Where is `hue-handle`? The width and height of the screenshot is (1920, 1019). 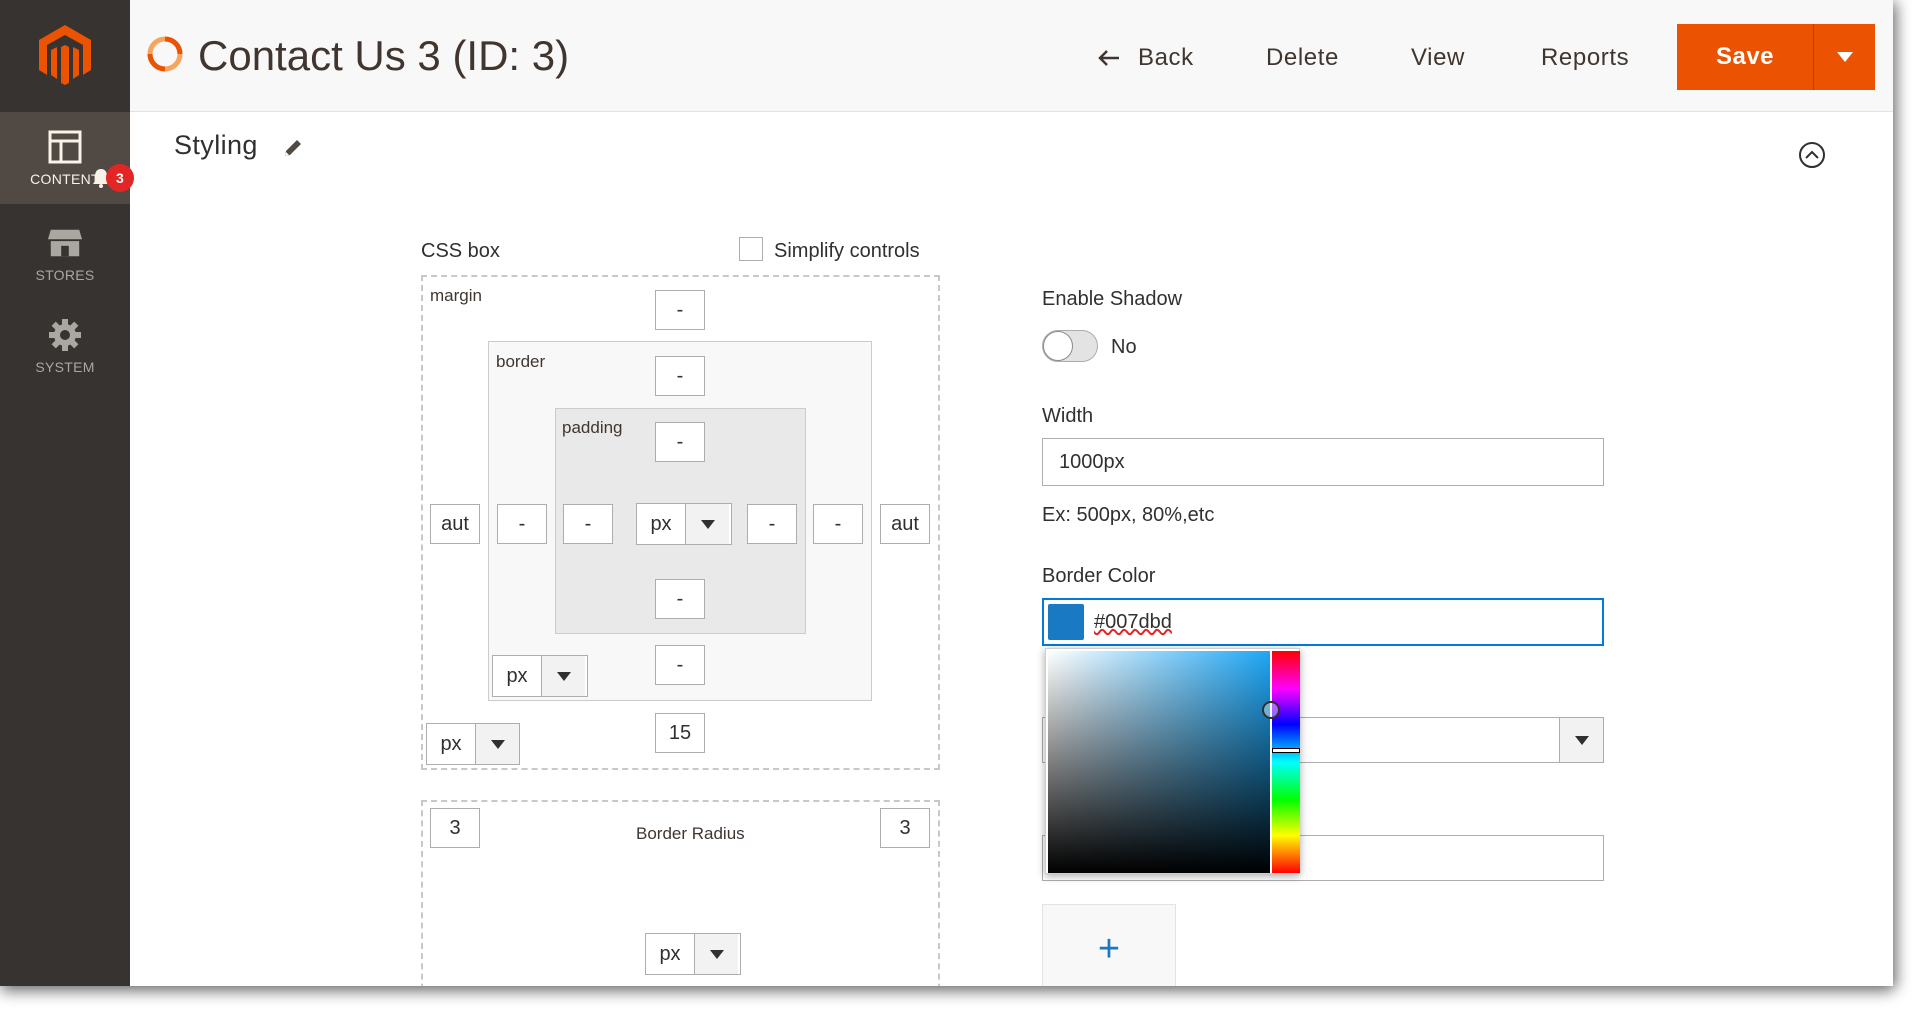 hue-handle is located at coordinates (1286, 750).